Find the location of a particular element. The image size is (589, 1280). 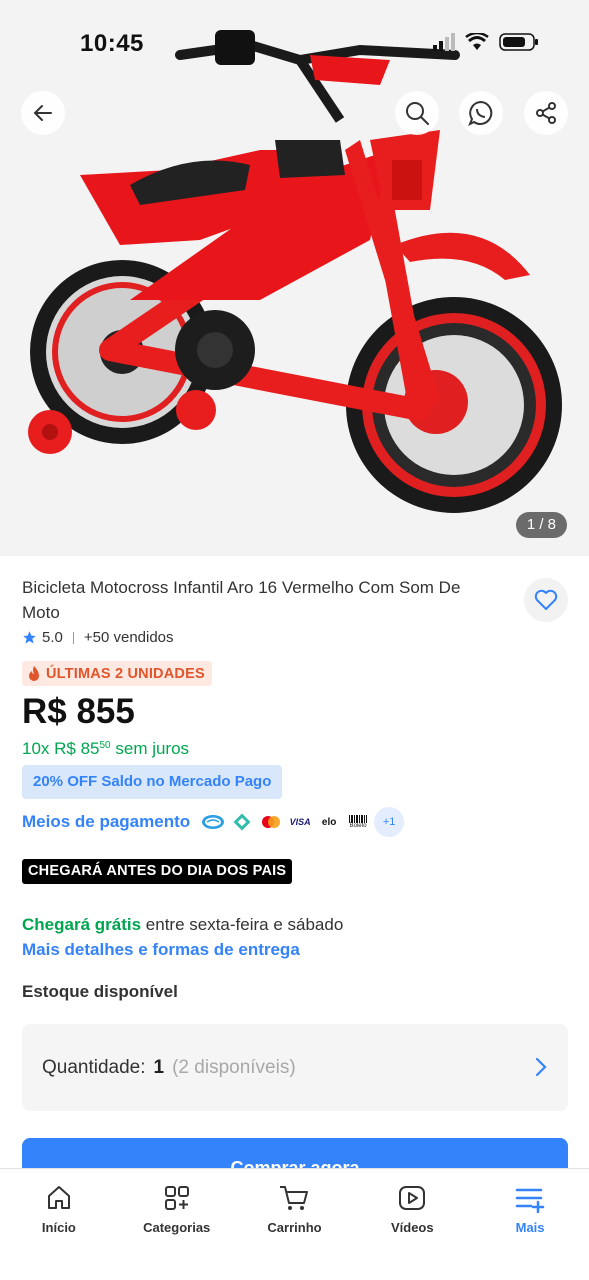

whatsapp-share-button is located at coordinates (481, 113).